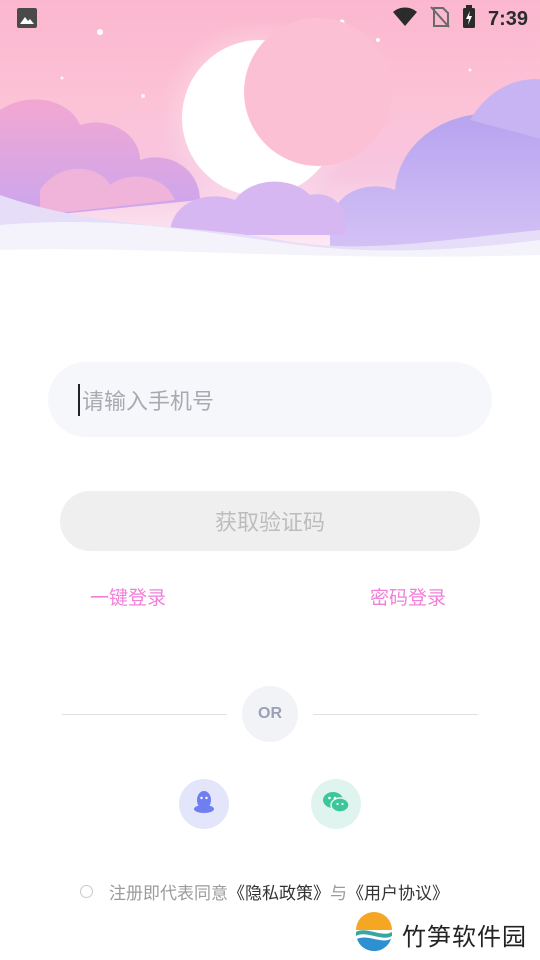 Image resolution: width=540 pixels, height=960 pixels. What do you see at coordinates (469, 19) in the screenshot?
I see `battery-charging-icon` at bounding box center [469, 19].